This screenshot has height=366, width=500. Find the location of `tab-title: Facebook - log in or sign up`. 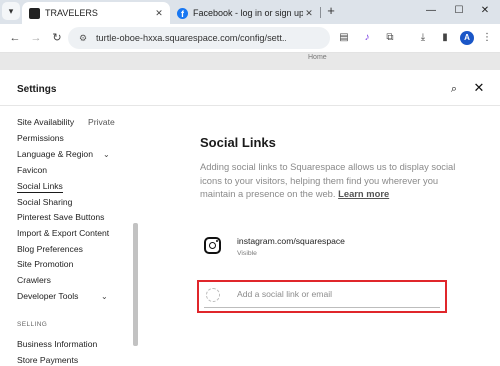

tab-title: Facebook - log in or sign up is located at coordinates (248, 13).